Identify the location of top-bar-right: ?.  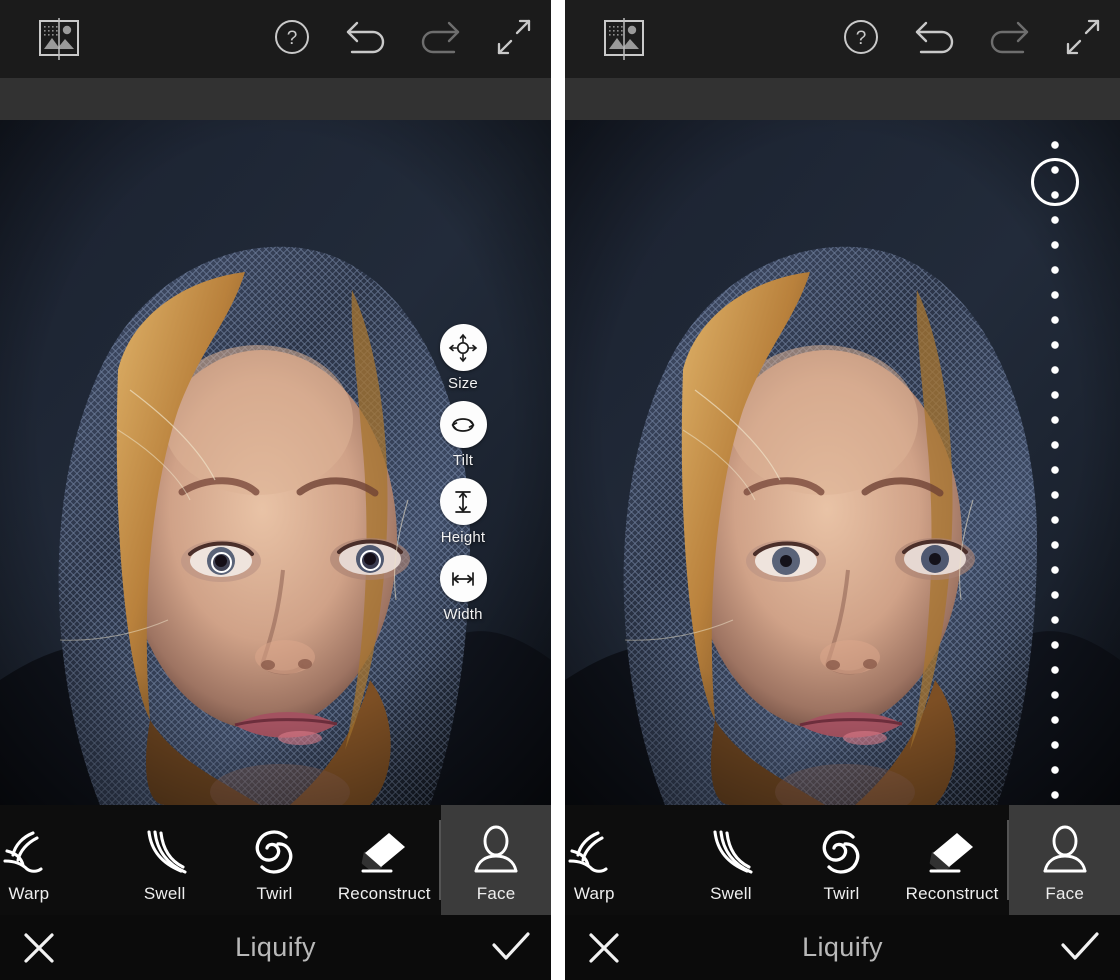
(842, 39).